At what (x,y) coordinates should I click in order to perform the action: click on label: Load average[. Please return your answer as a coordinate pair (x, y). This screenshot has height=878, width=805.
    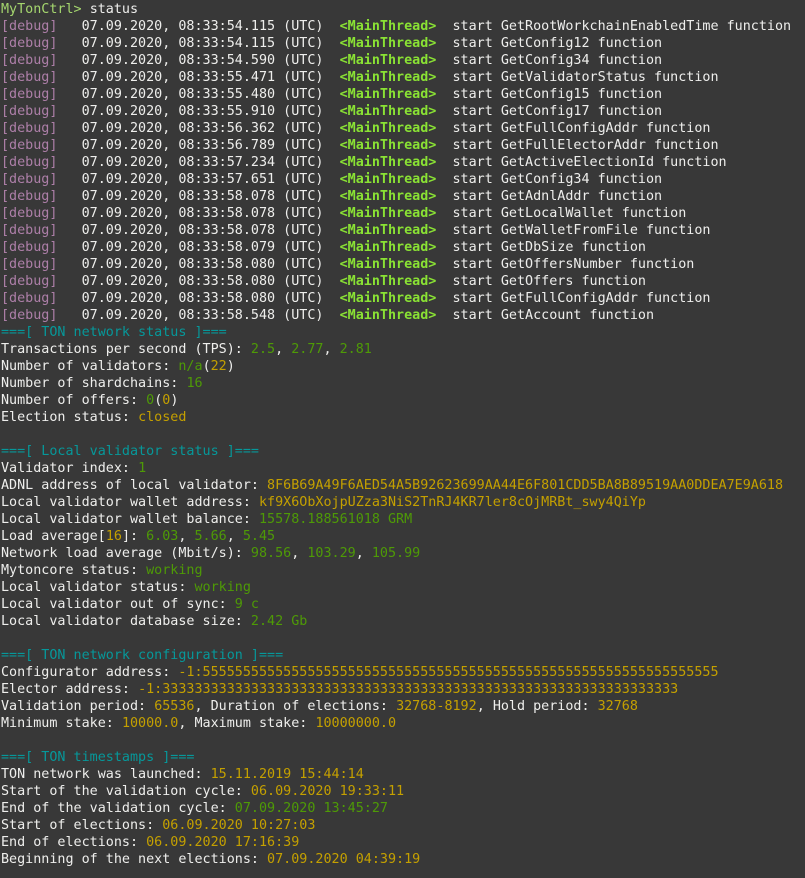
    Looking at the image, I should click on (53, 536).